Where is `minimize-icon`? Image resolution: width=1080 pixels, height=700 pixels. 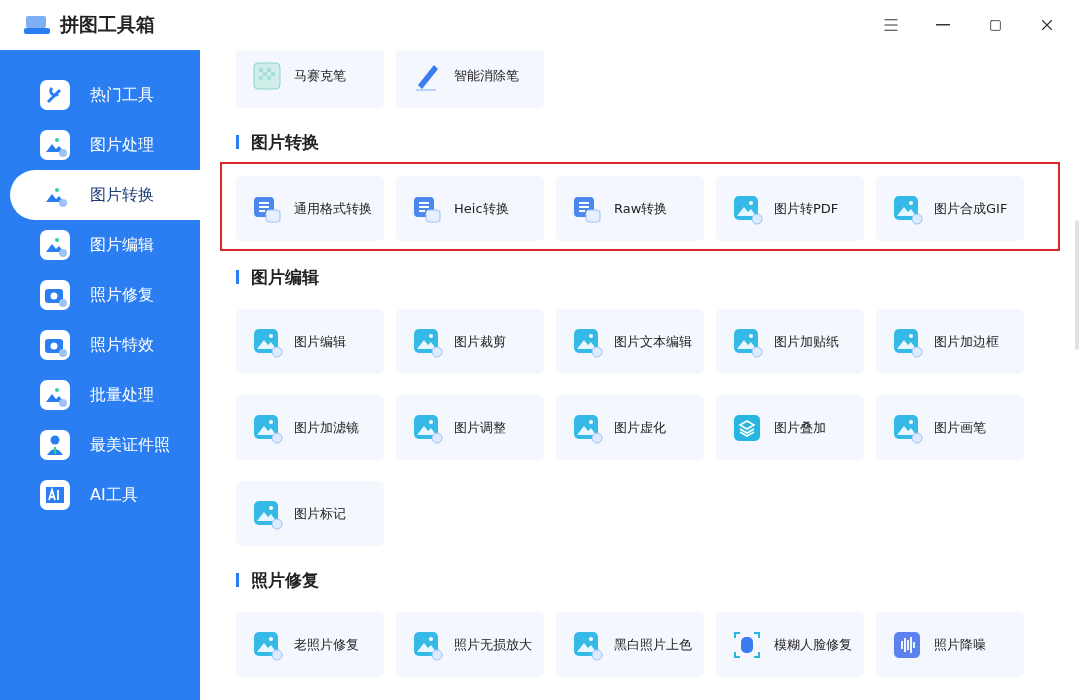 minimize-icon is located at coordinates (943, 25).